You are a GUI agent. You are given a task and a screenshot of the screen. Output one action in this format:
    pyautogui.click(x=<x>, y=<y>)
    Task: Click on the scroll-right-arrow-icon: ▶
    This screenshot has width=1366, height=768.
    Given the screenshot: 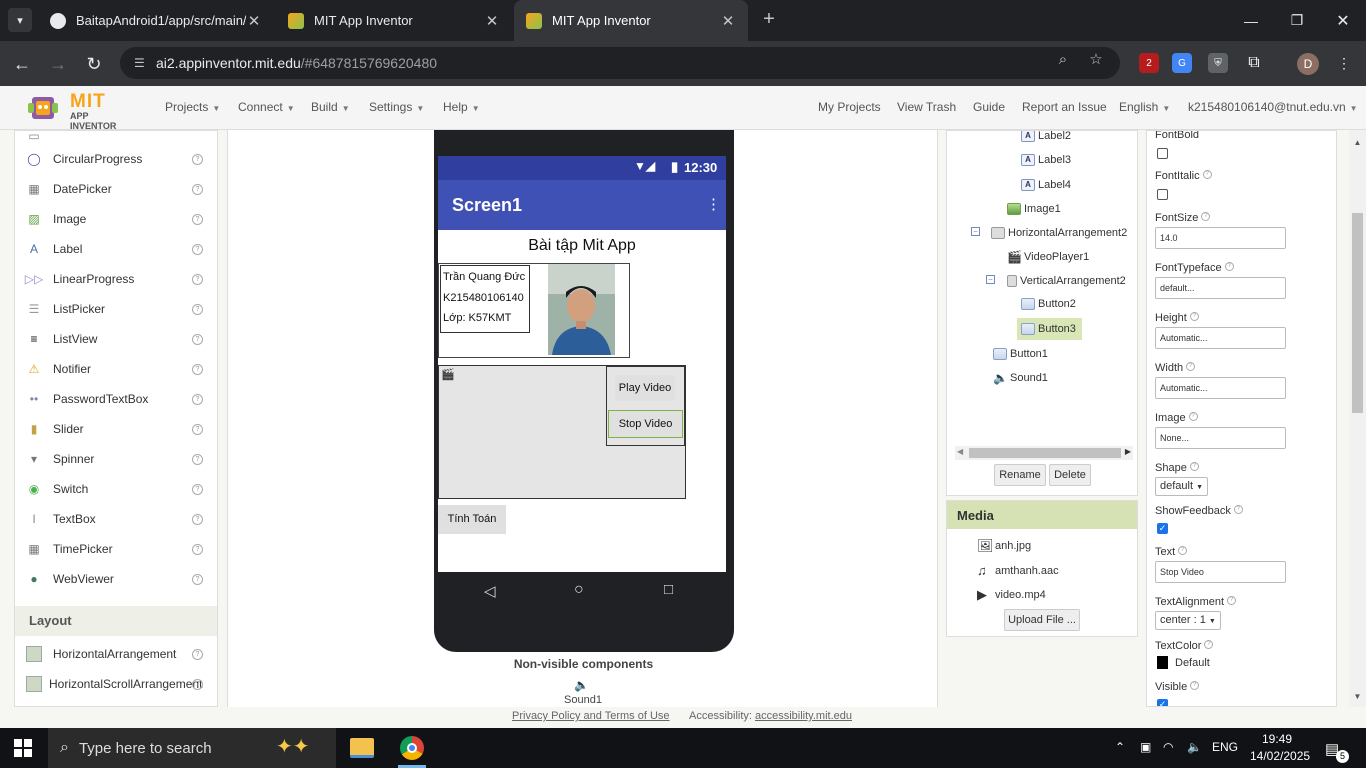 What is the action you would take?
    pyautogui.click(x=1128, y=451)
    